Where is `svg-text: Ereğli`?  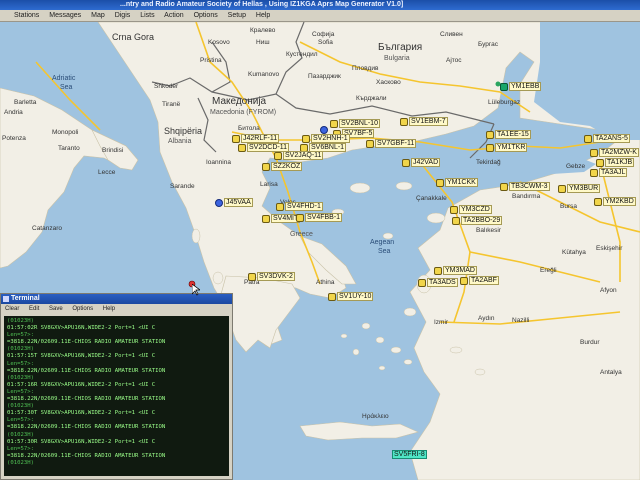
svg-text: Ereğli is located at coordinates (548, 270).